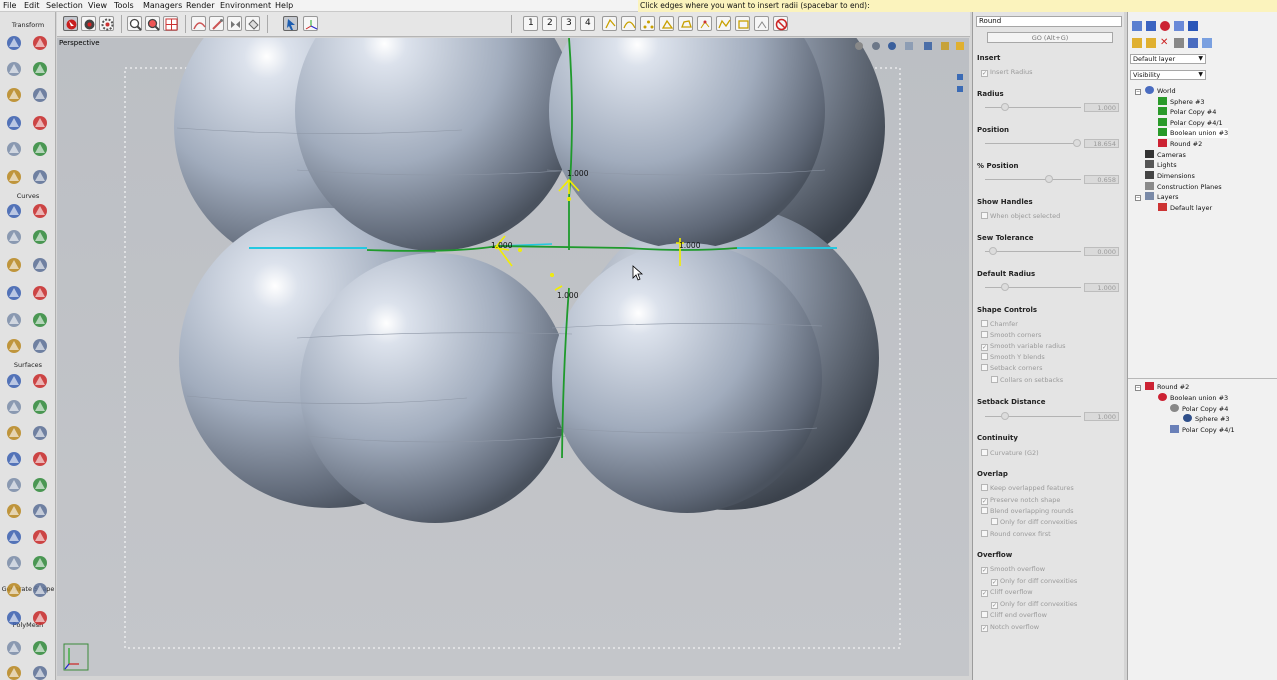 The height and width of the screenshot is (680, 1277). What do you see at coordinates (1179, 43) in the screenshot?
I see `link-icon` at bounding box center [1179, 43].